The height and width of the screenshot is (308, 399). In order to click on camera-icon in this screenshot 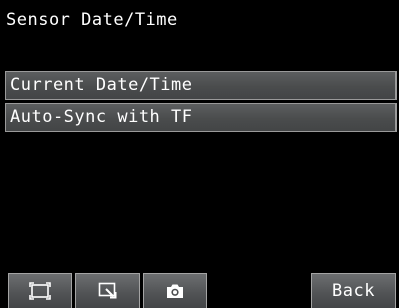, I will do `click(175, 291)`.